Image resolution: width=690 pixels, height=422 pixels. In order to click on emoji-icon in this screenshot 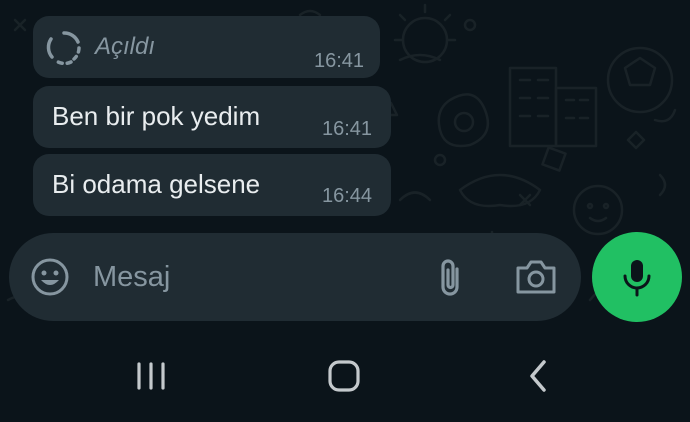, I will do `click(50, 277)`.